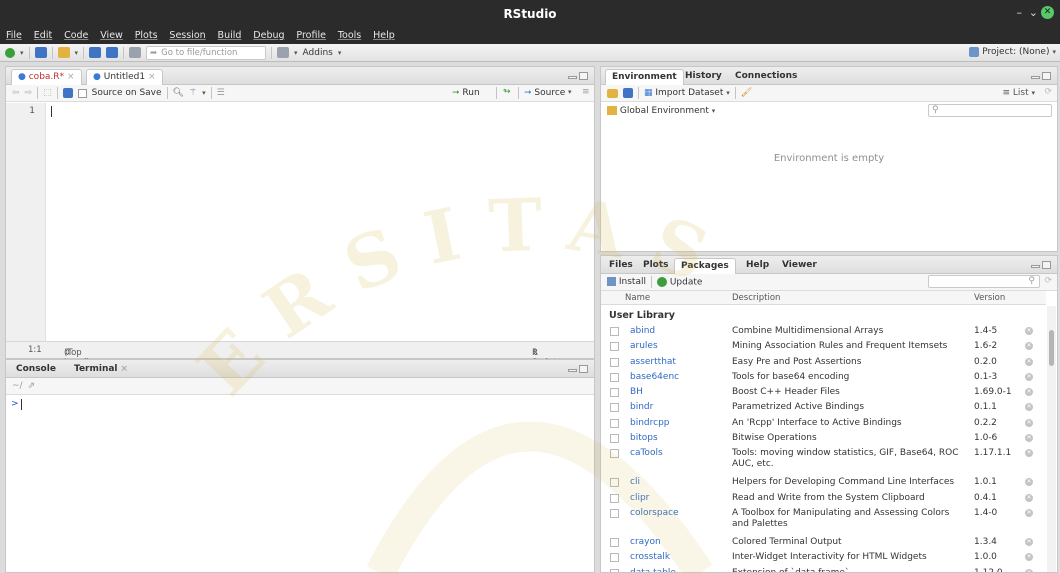 This screenshot has height=573, width=1060. Describe the element at coordinates (187, 36) in the screenshot. I see `menu-session: Session` at that location.